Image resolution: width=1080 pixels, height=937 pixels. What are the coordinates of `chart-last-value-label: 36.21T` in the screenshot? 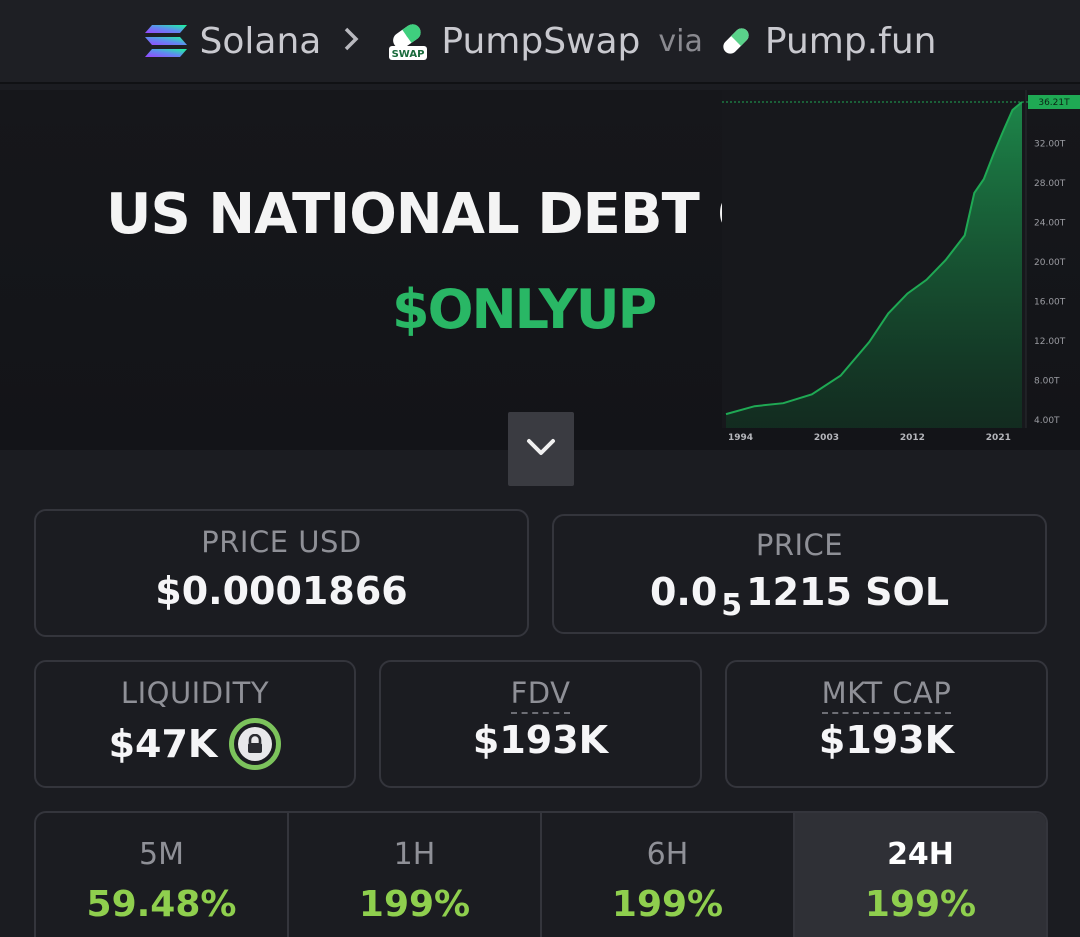 It's located at (1054, 103).